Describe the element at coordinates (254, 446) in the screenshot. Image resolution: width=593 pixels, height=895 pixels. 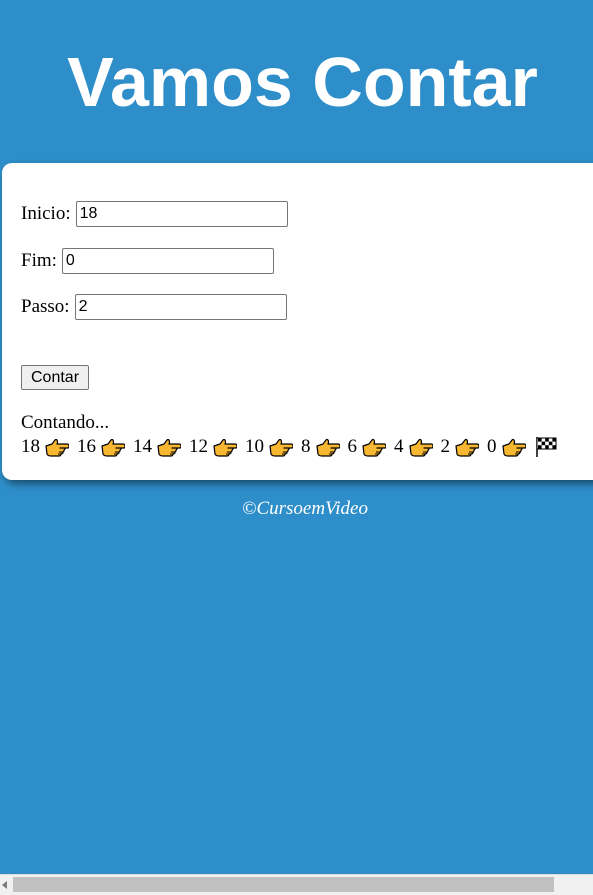
I see `count-number: 10` at that location.